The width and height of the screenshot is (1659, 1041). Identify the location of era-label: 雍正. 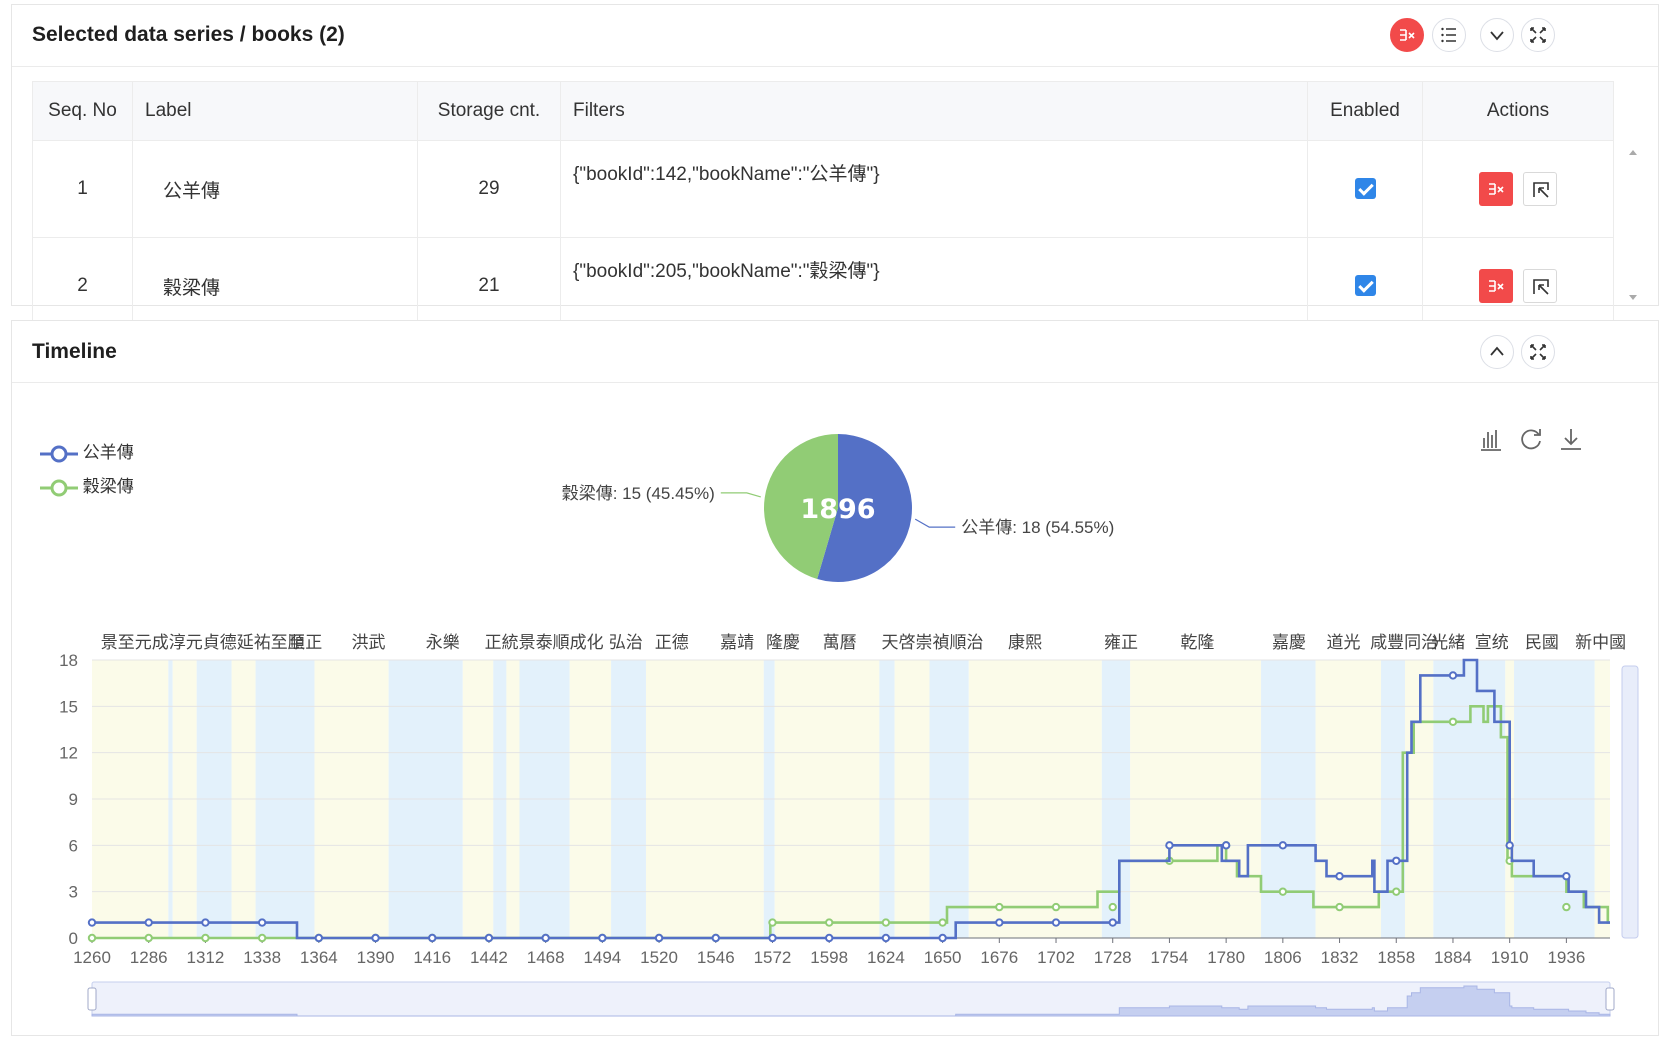
(1121, 643).